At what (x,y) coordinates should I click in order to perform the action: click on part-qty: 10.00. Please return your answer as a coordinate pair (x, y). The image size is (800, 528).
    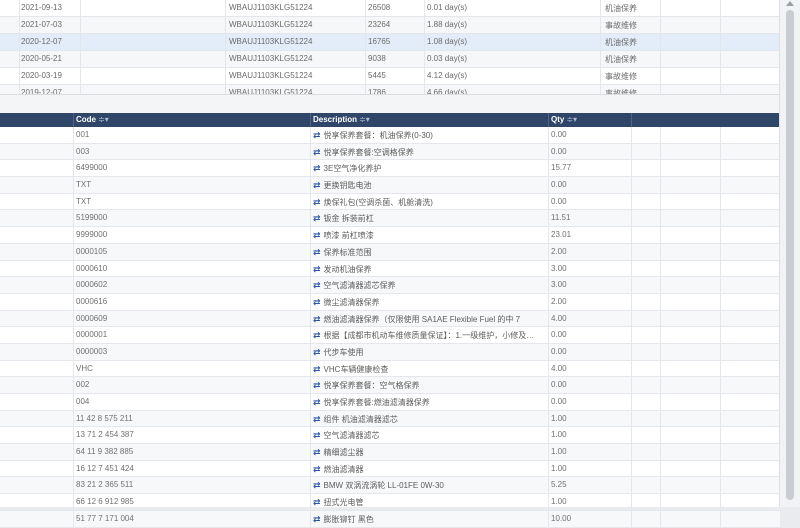
    Looking at the image, I should click on (561, 518).